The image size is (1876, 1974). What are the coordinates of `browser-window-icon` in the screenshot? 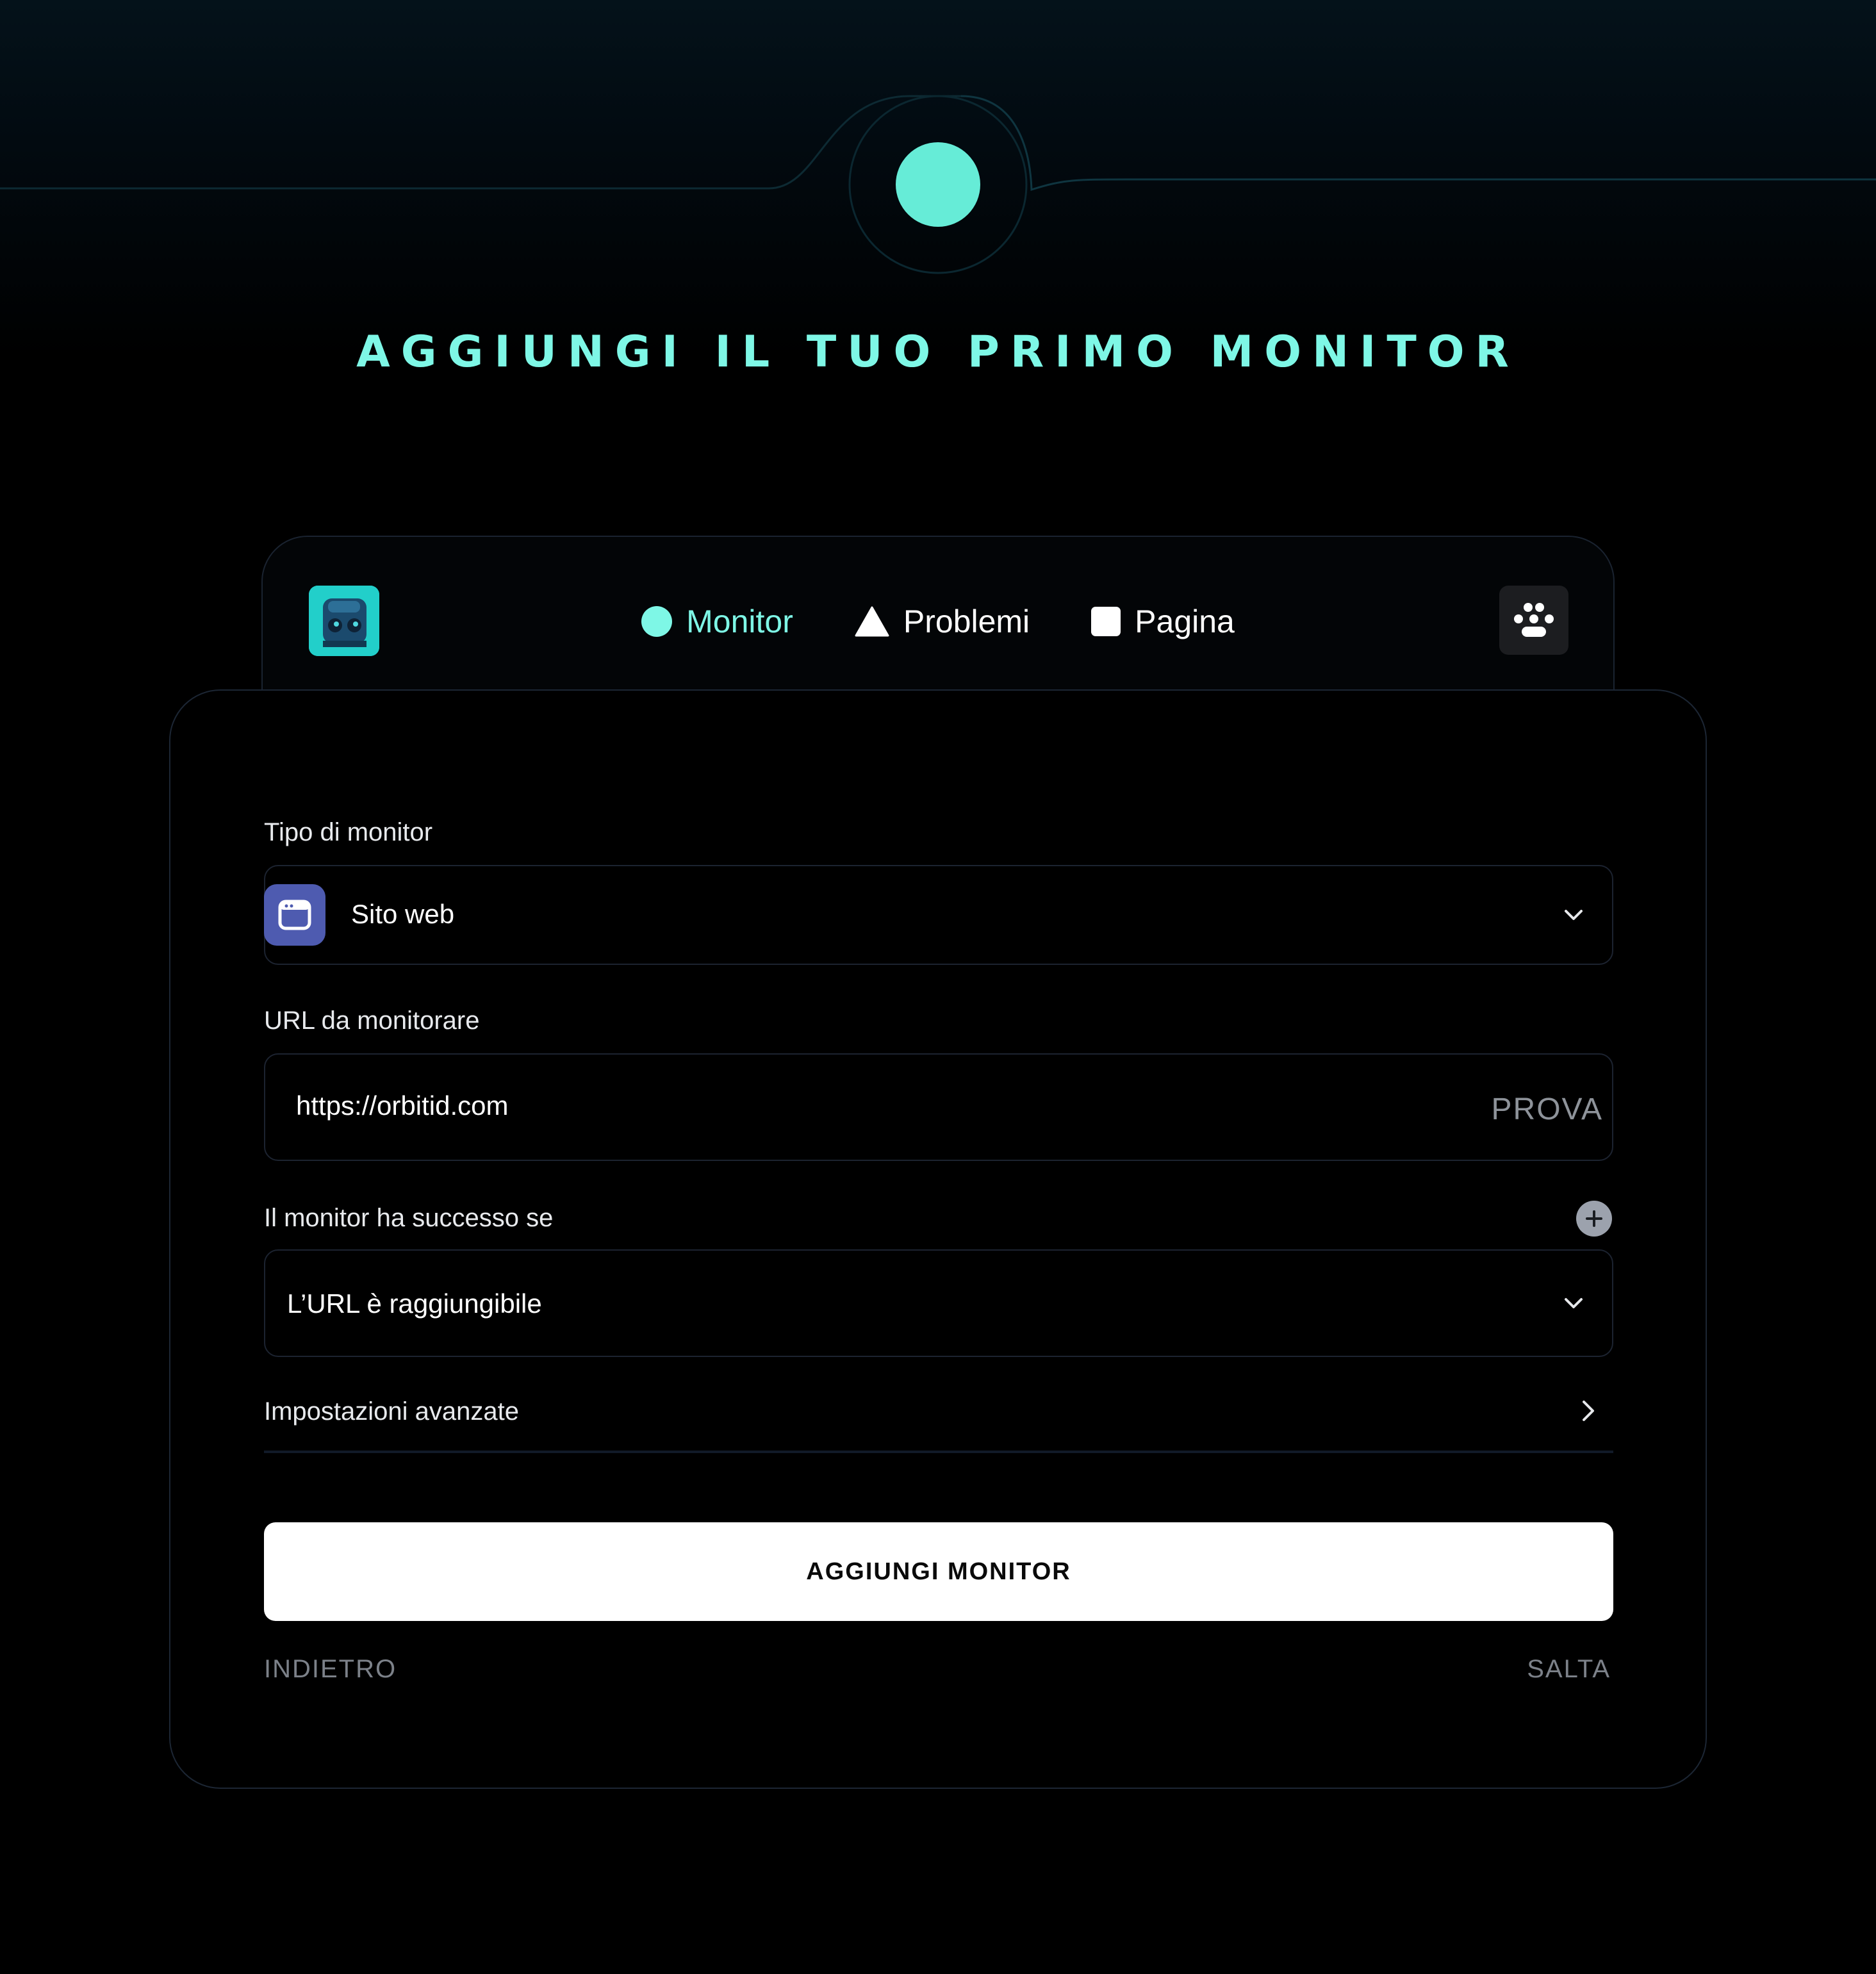 It's located at (294, 915).